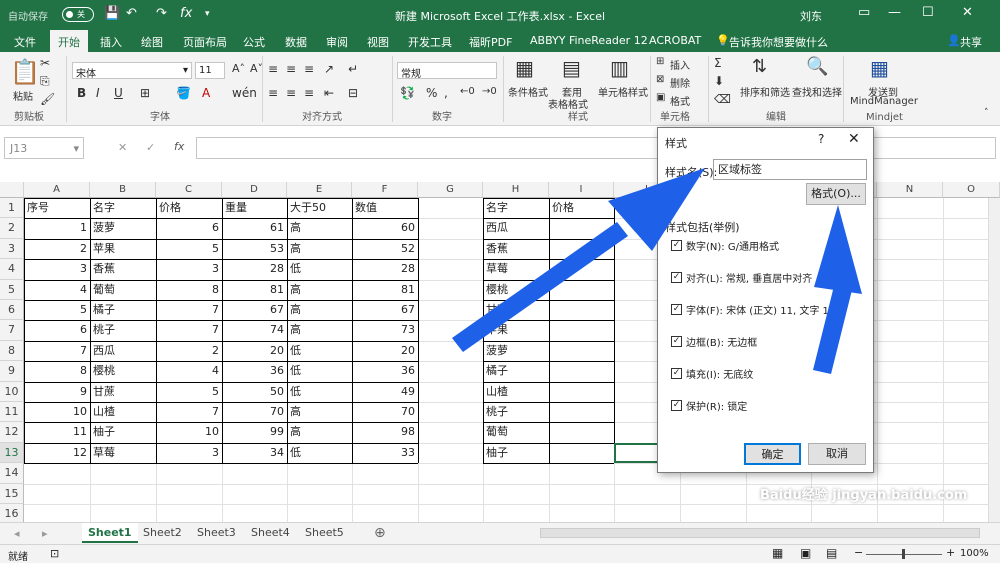 Image resolution: width=1000 pixels, height=563 pixels. Describe the element at coordinates (838, 249) in the screenshot. I see `arrow-head` at that location.